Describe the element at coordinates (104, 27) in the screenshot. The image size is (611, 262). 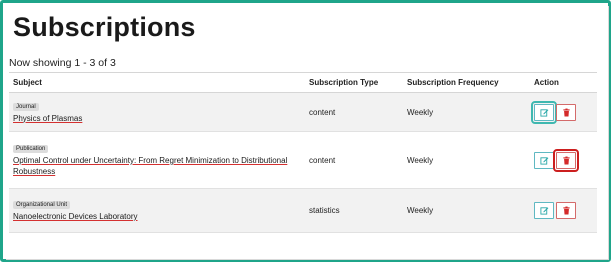
I see `page-title: Subscriptions` at that location.